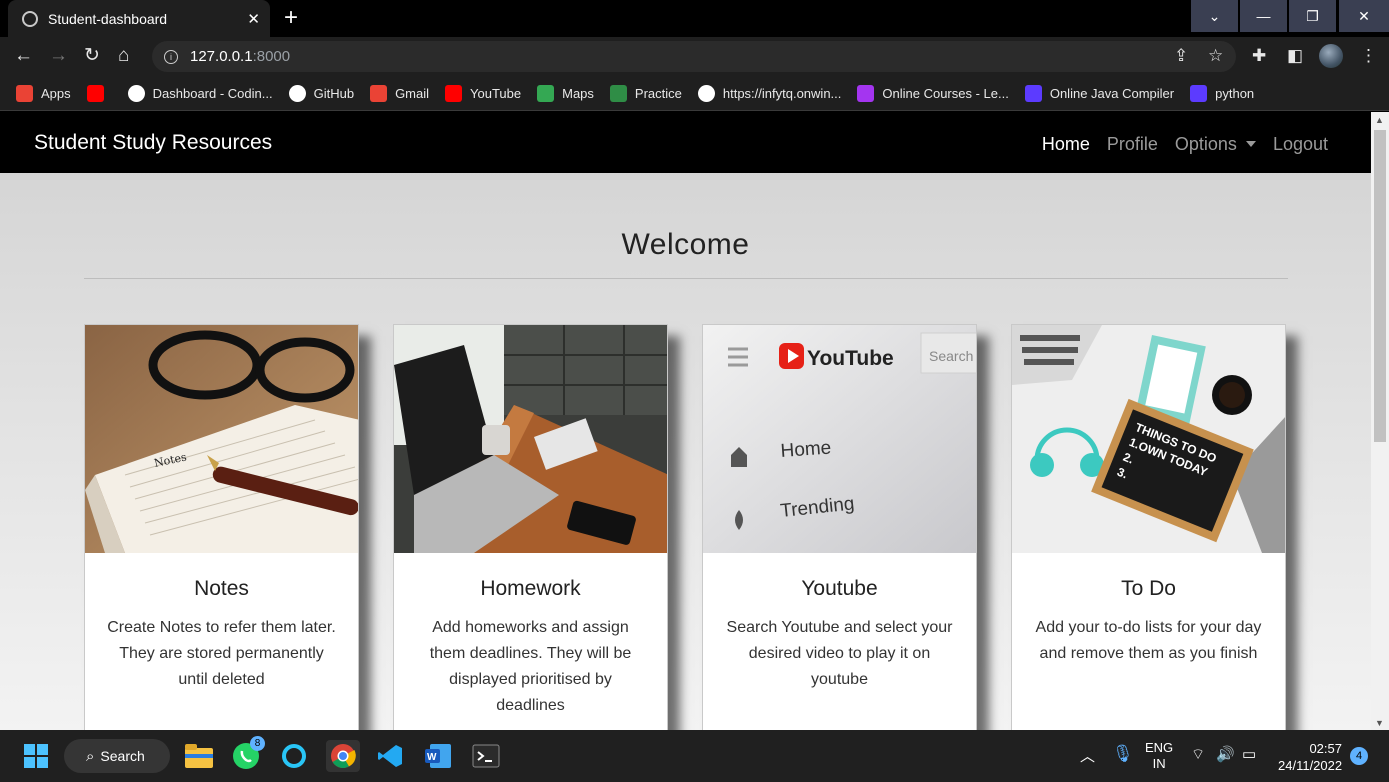  Describe the element at coordinates (92, 56) in the screenshot. I see `reload-icon: ↻` at that location.